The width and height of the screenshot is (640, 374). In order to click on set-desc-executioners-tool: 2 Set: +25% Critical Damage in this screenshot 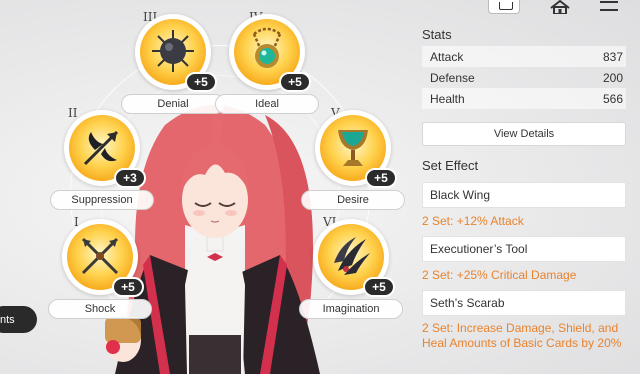, I will do `click(499, 275)`.